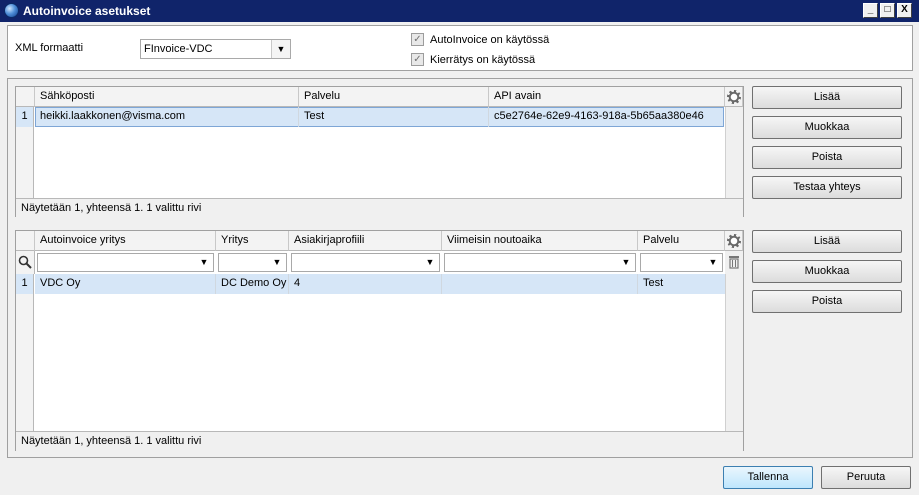 This screenshot has width=919, height=495. I want to click on column-header-email: Sähköposti, so click(167, 97).